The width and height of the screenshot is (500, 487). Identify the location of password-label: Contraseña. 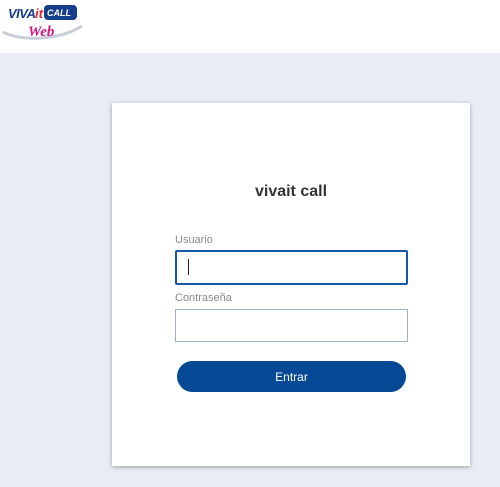
(203, 298).